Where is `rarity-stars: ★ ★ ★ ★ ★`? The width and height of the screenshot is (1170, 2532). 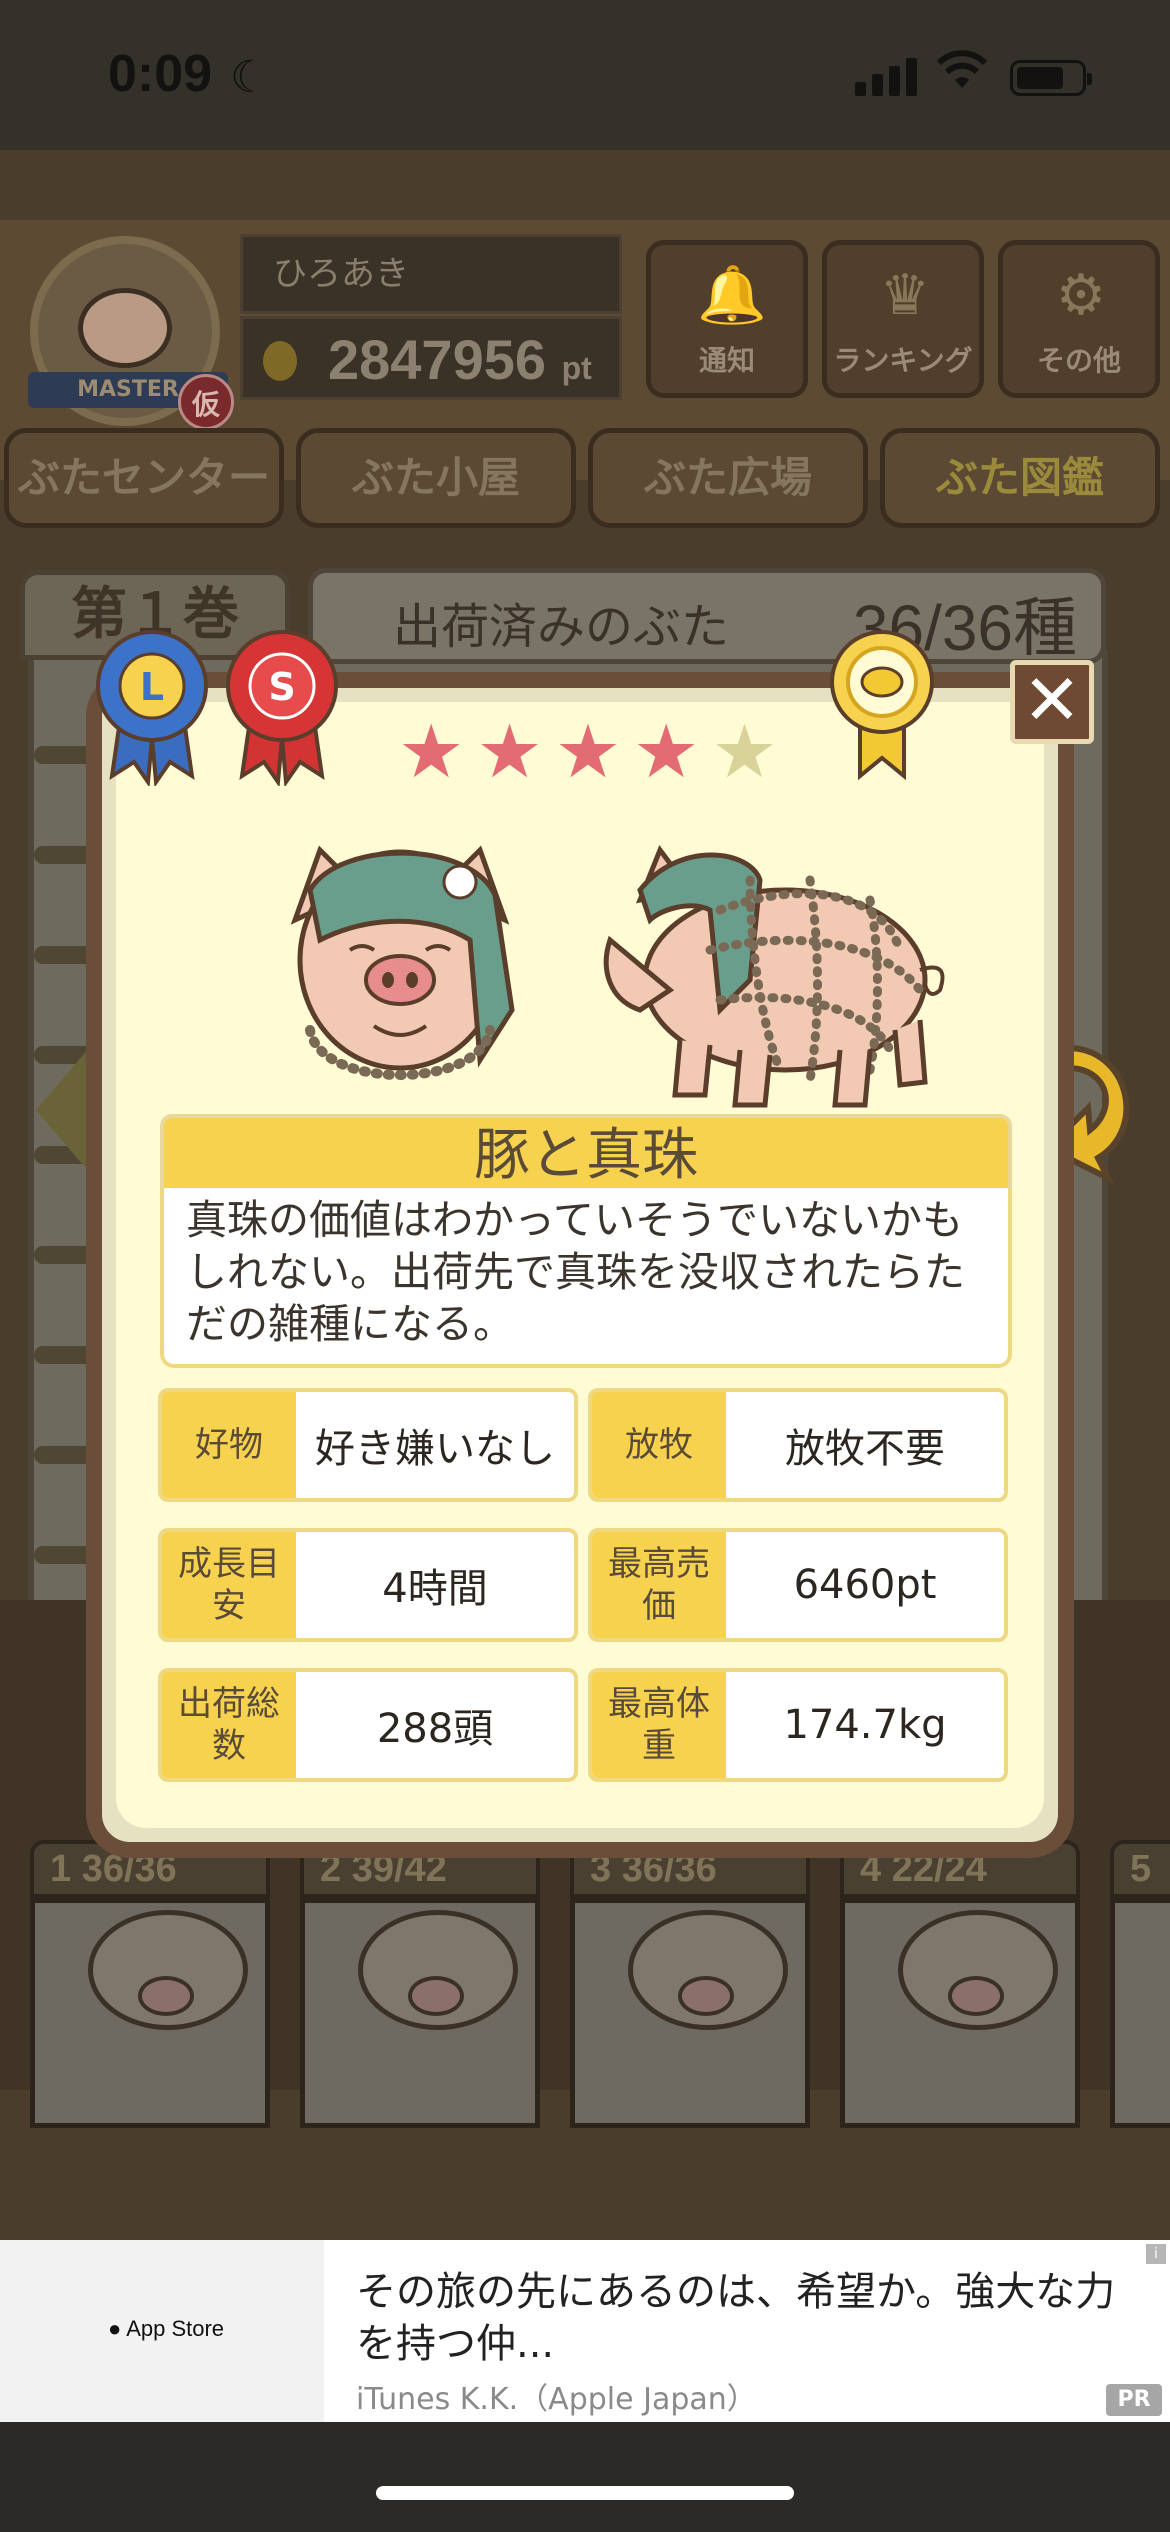 rarity-stars: ★ ★ ★ ★ ★ is located at coordinates (588, 752).